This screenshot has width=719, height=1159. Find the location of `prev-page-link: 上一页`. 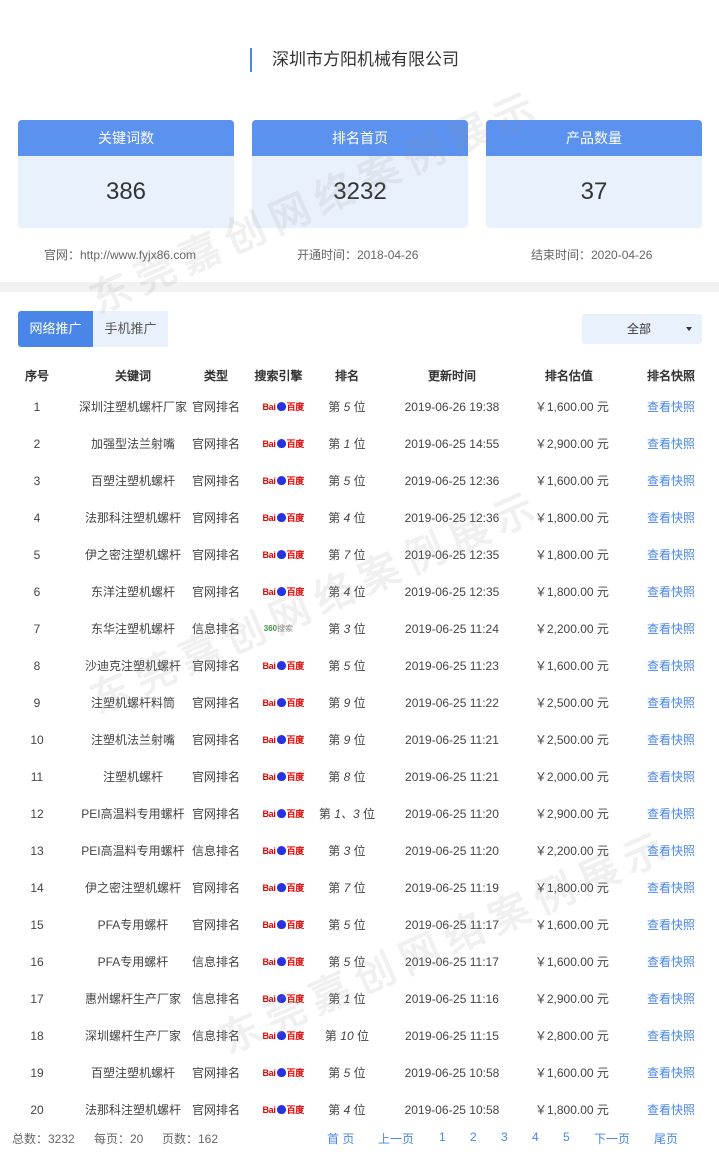

prev-page-link: 上一页 is located at coordinates (396, 1138).